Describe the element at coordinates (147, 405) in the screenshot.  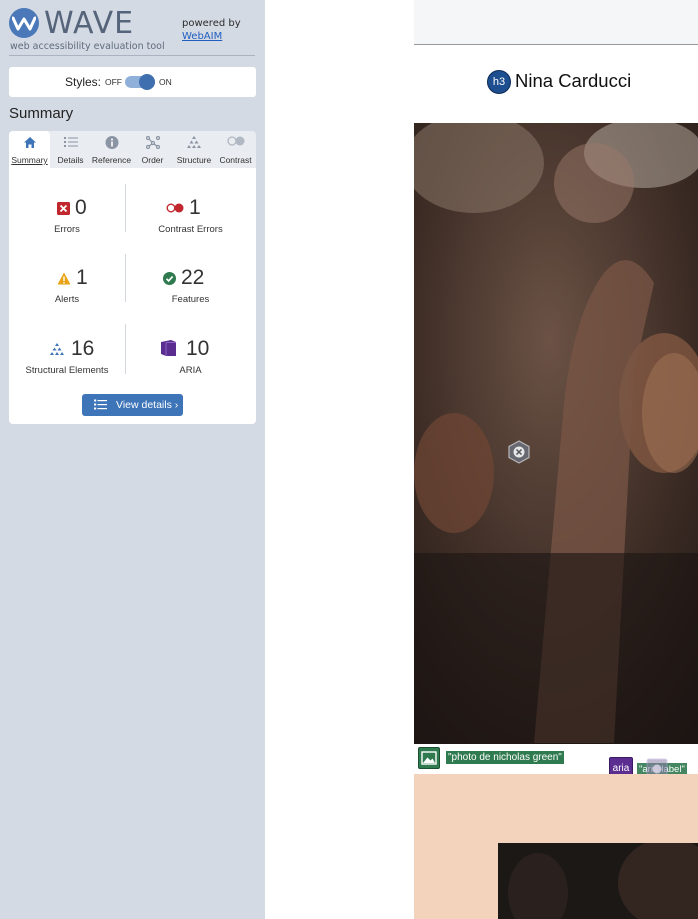
I see `view-details-label: View details ›` at that location.